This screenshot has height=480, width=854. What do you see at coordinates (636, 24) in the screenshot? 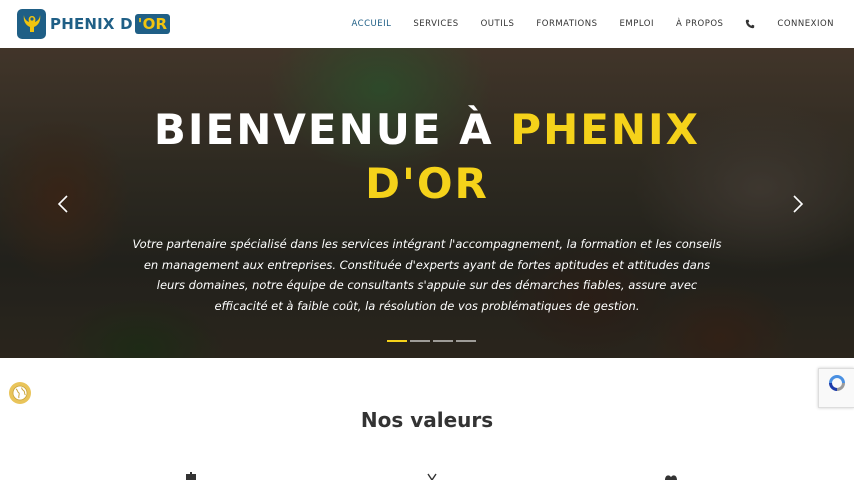
I see `nav-emploi: EMPLOI` at bounding box center [636, 24].